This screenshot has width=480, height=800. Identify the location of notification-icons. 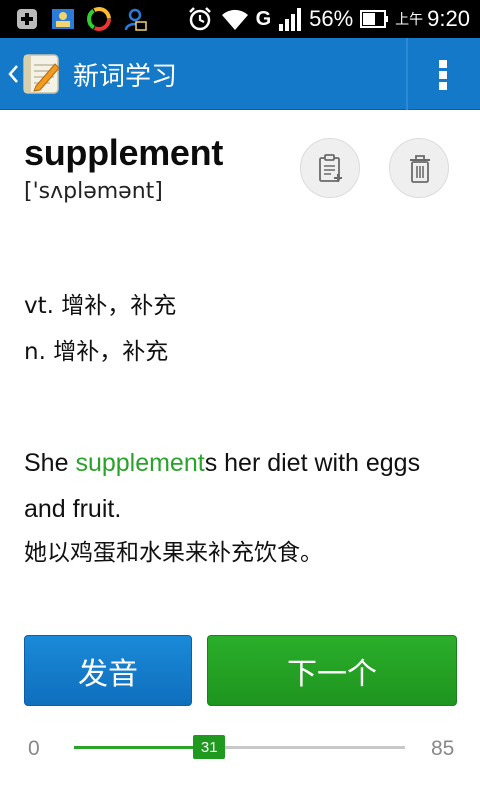
(81, 19).